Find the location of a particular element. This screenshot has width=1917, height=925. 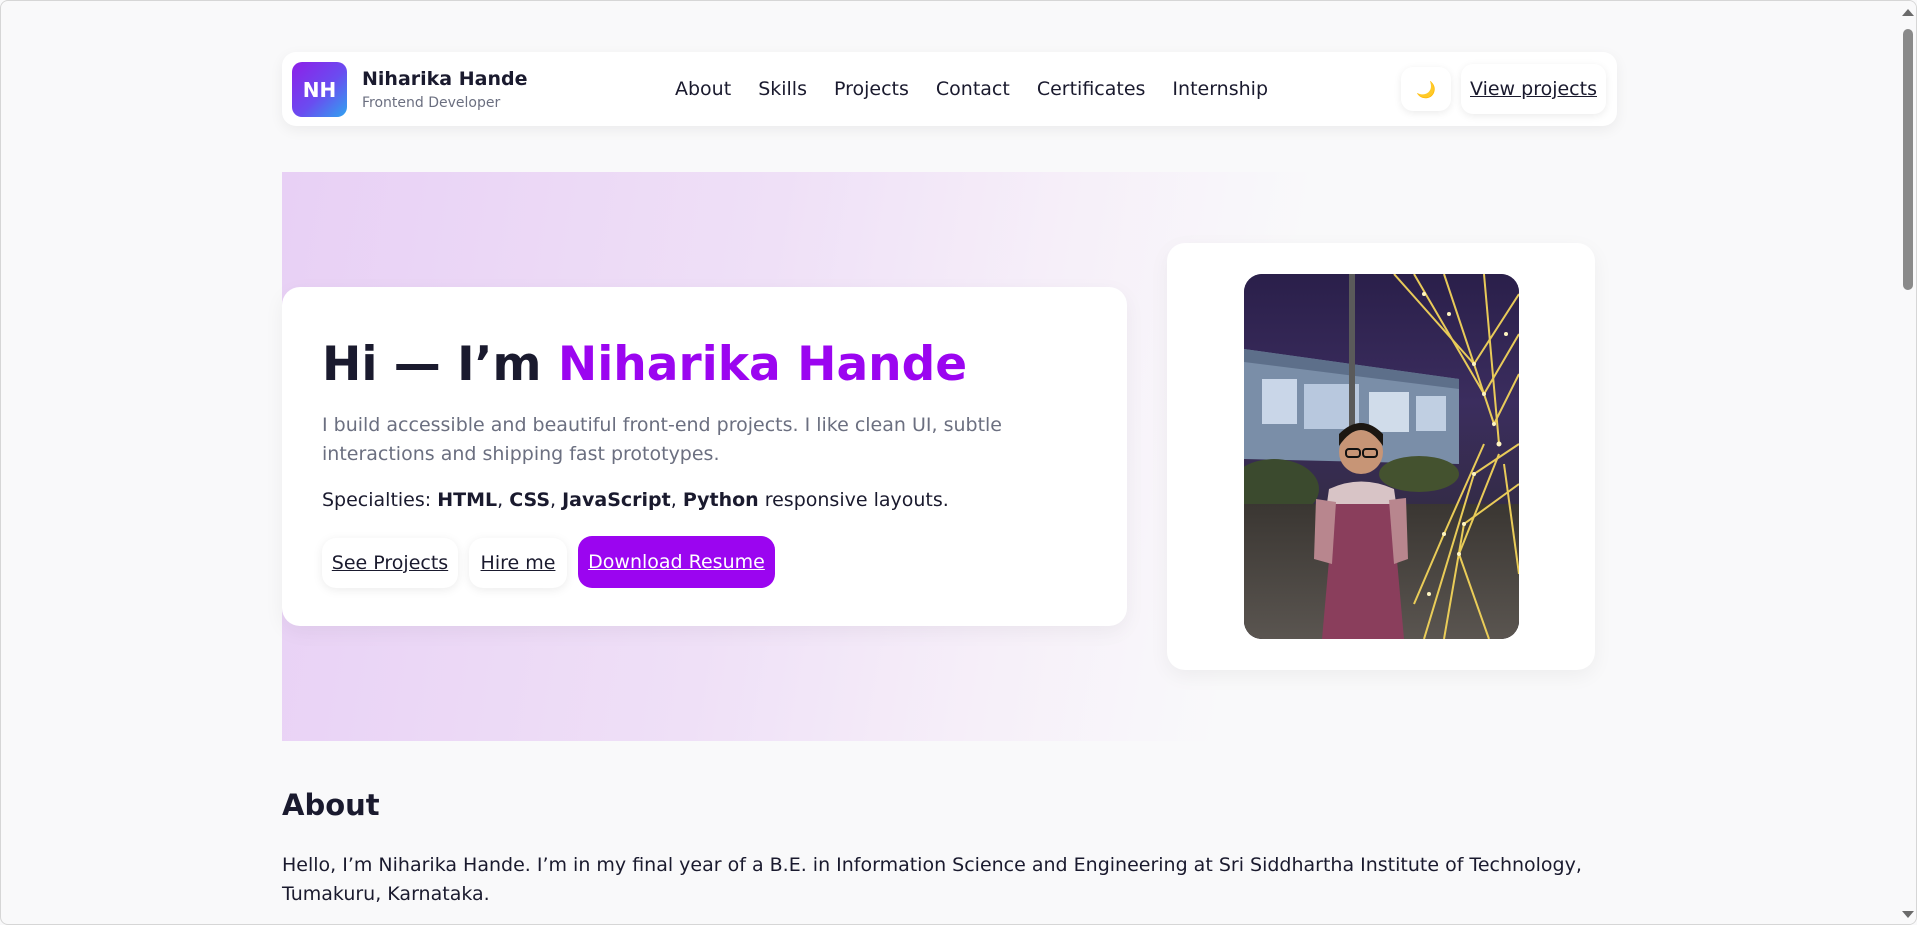

nav-link-certificates: Certificates is located at coordinates (1091, 89).